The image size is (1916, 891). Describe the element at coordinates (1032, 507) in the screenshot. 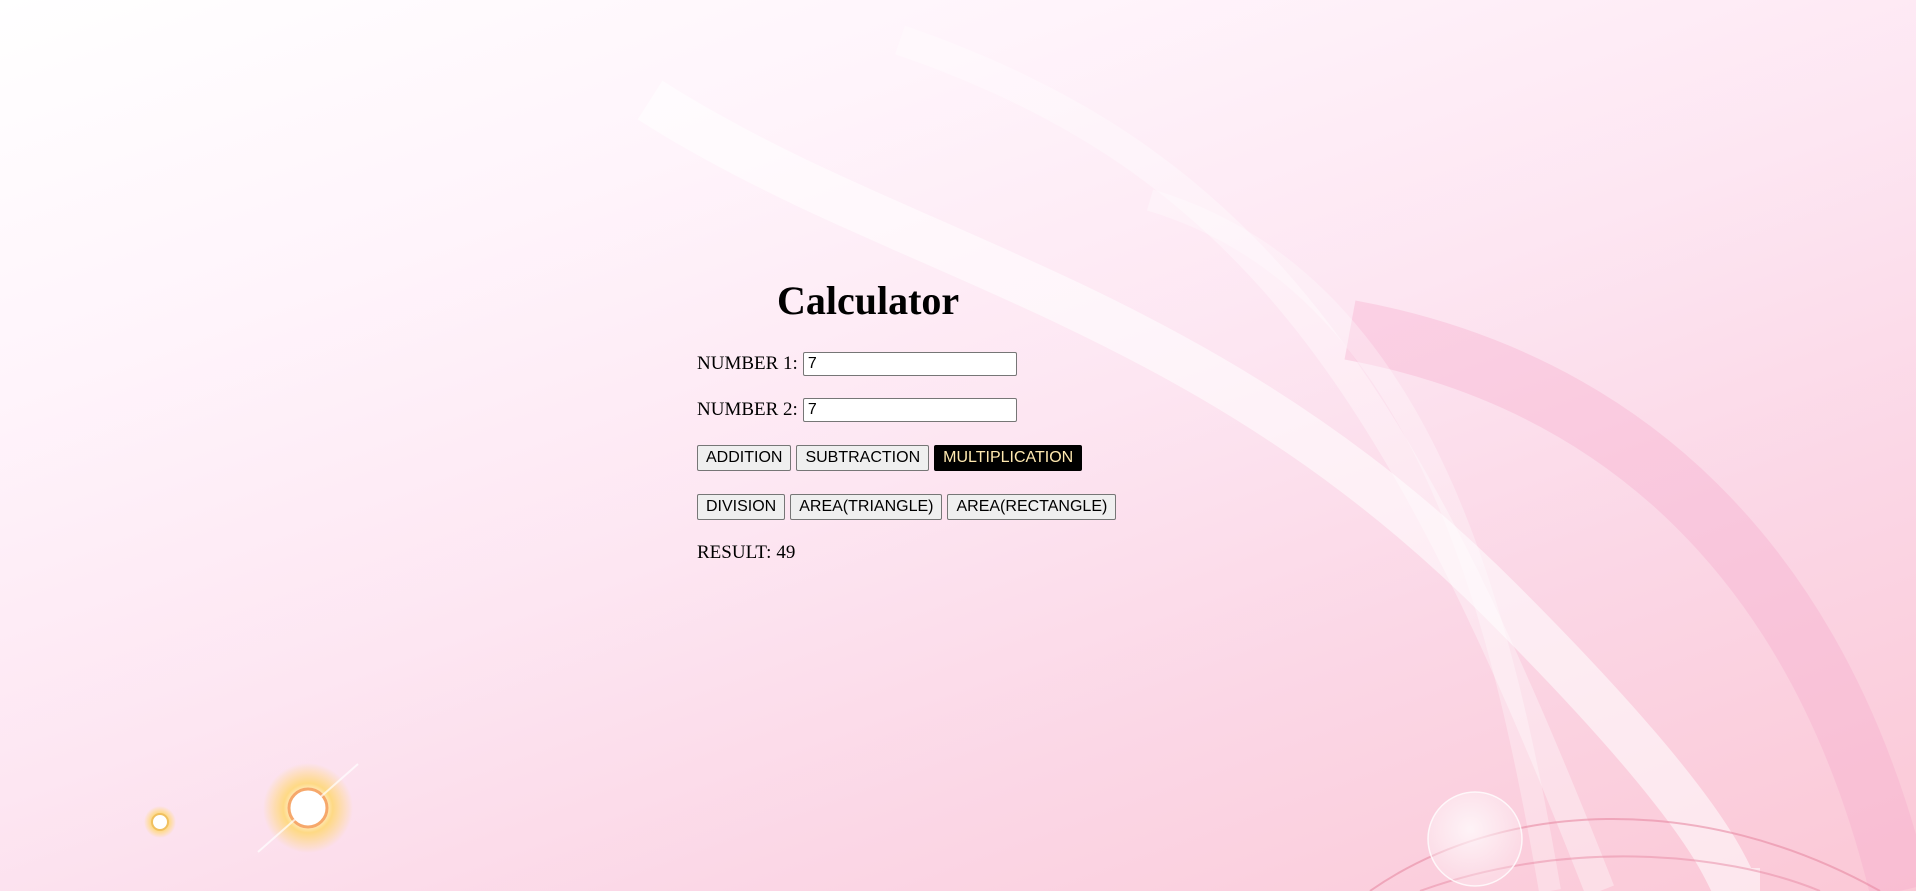

I see `area-rectangle-button: AREA(RECTANGLE)` at that location.